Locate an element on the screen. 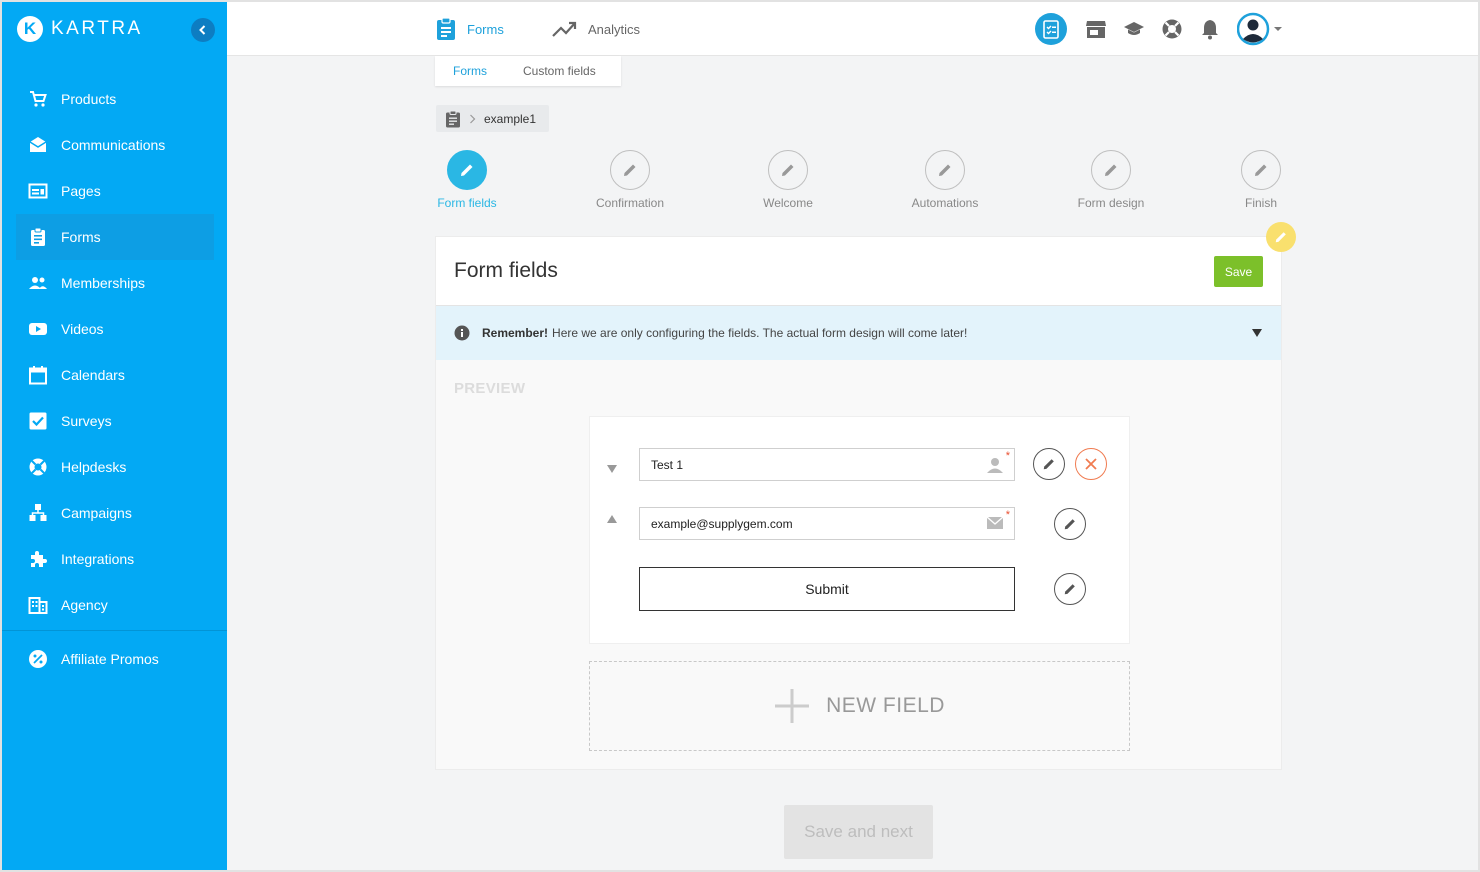  close-icon is located at coordinates (1091, 464).